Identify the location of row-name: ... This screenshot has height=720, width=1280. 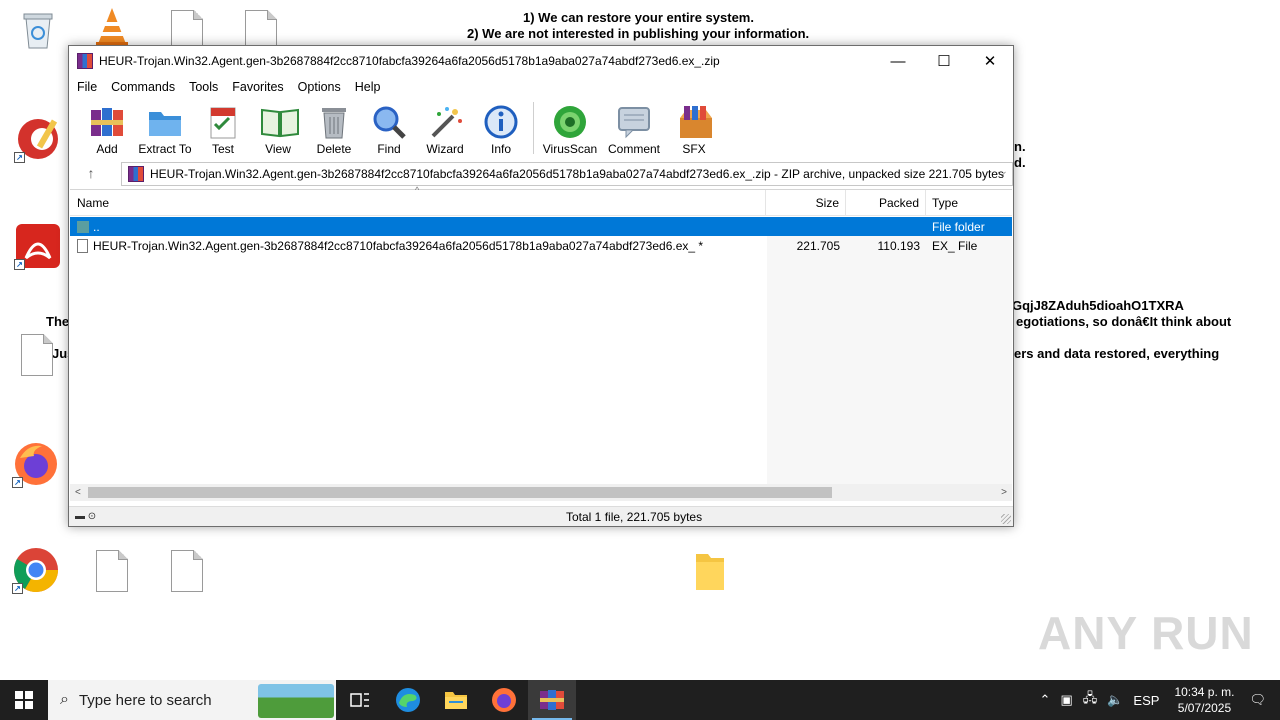
(96, 226).